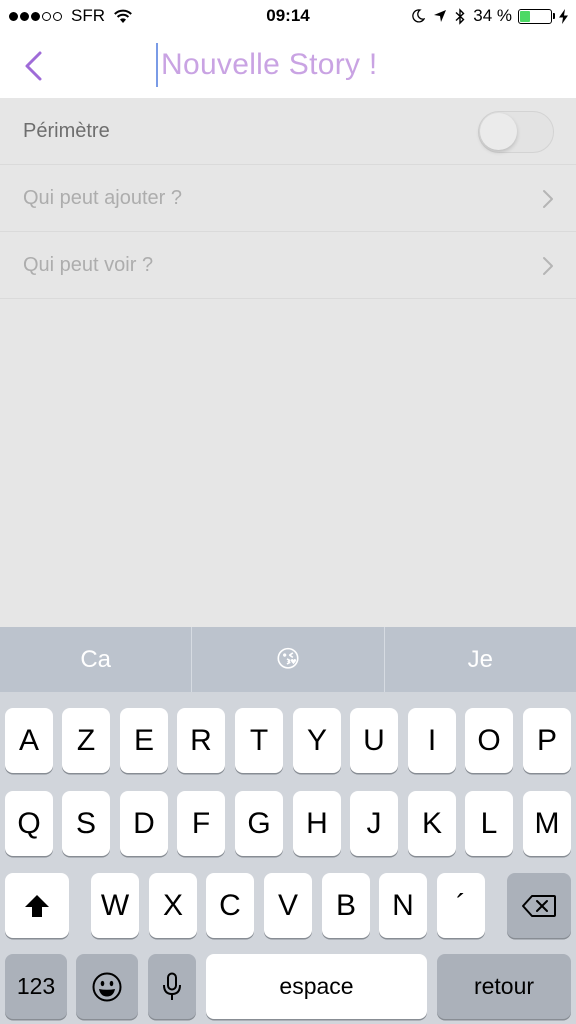 The width and height of the screenshot is (576, 1024). I want to click on settings-row-label: Qui peut ajouter ?, so click(102, 197).